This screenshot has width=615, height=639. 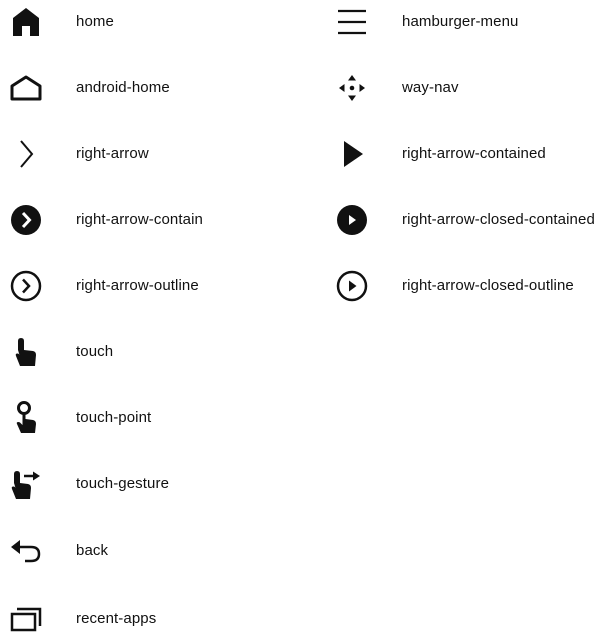 I want to click on right-arrow-contain-icon, so click(x=26, y=220).